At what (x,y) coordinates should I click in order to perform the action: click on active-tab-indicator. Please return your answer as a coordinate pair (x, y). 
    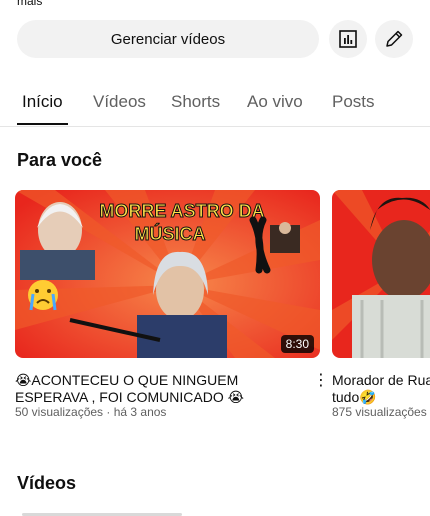
    Looking at the image, I should click on (42, 124).